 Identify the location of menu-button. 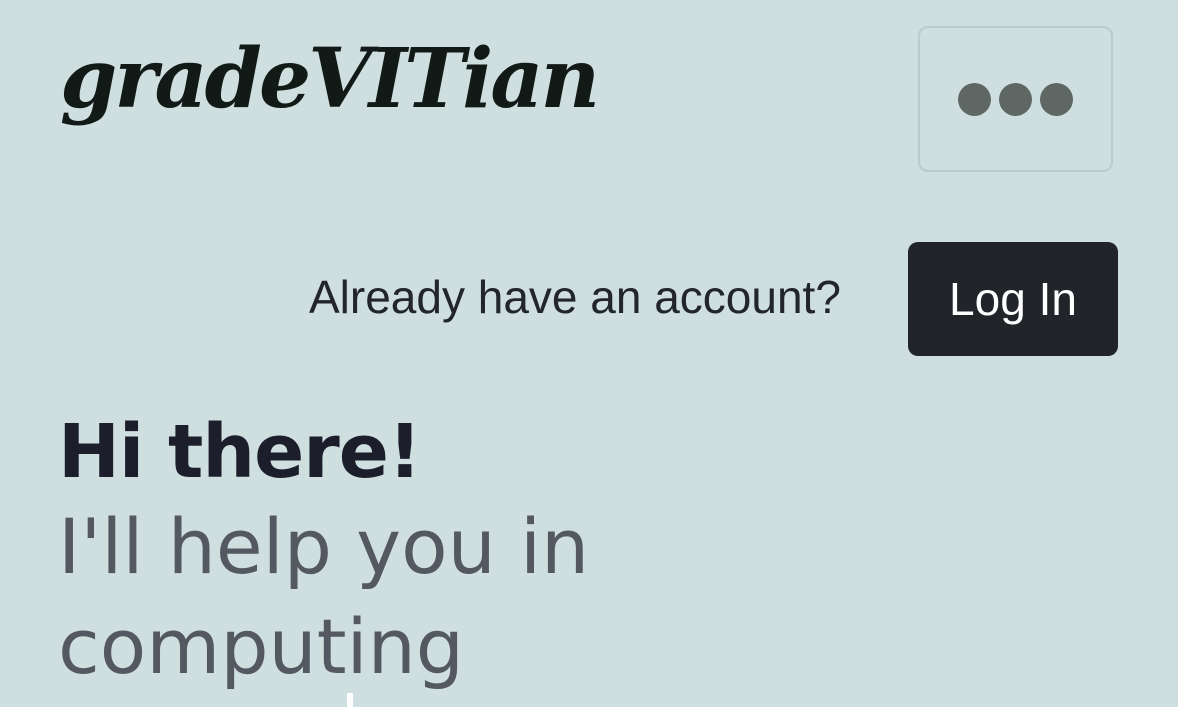
(1015, 99).